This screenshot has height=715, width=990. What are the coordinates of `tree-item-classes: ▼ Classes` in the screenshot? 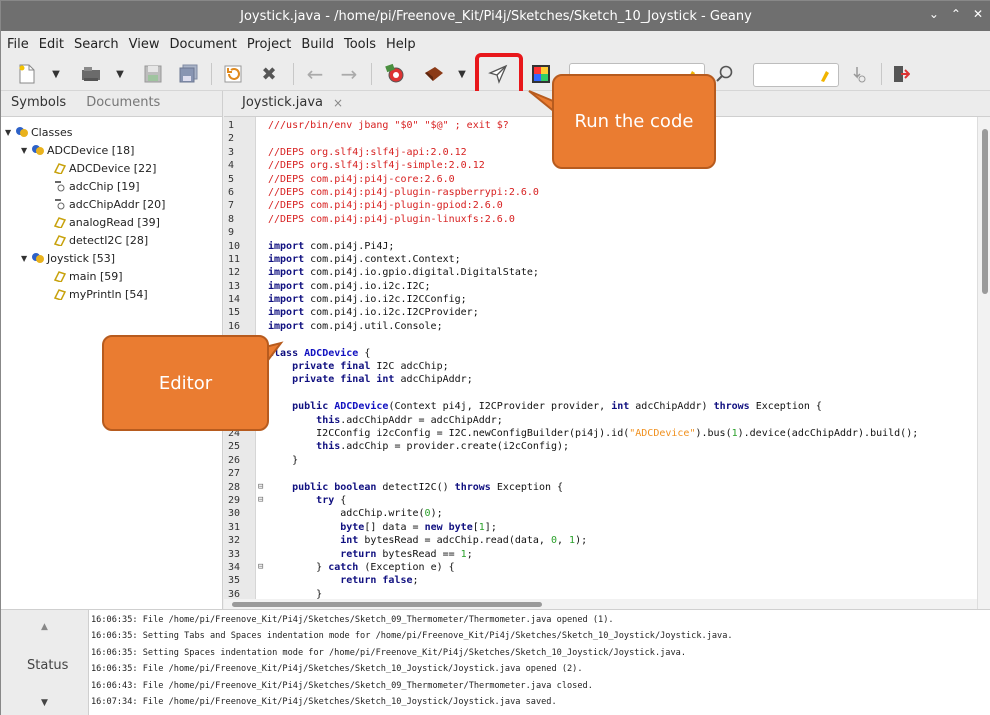 It's located at (111, 132).